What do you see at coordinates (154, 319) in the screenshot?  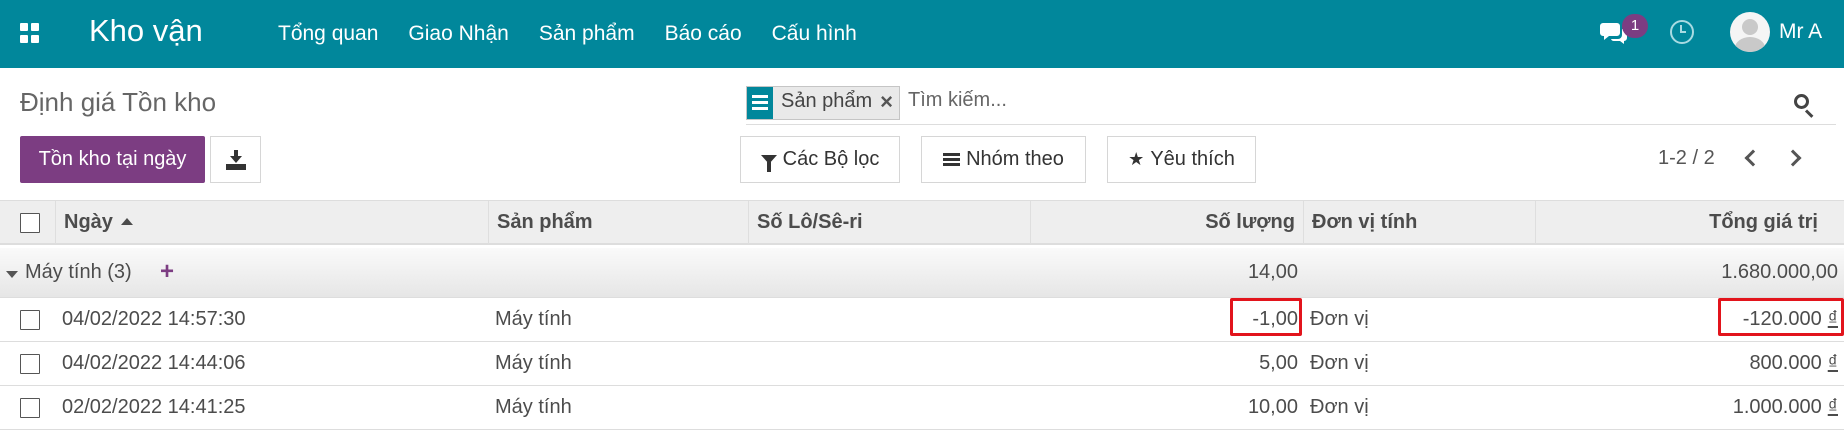 I see `row-date: 04/02/2022 14:57:30` at bounding box center [154, 319].